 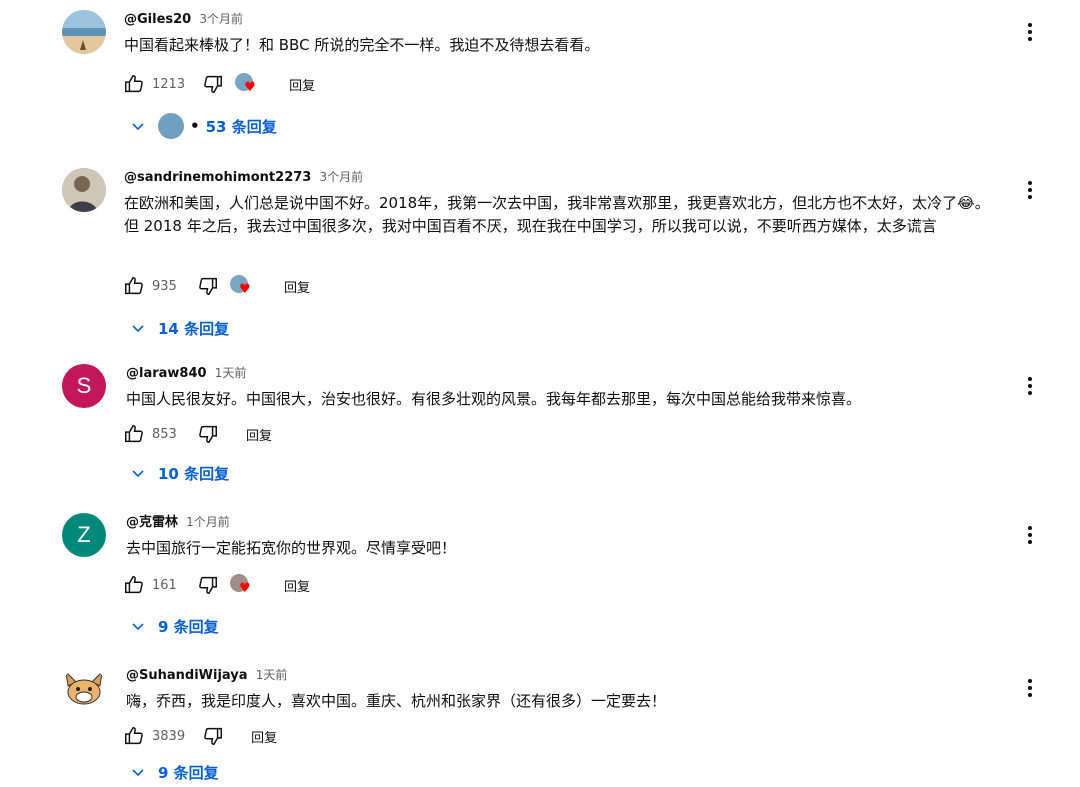 I want to click on comment-actions: 161 ♥ 回复, so click(x=216, y=585).